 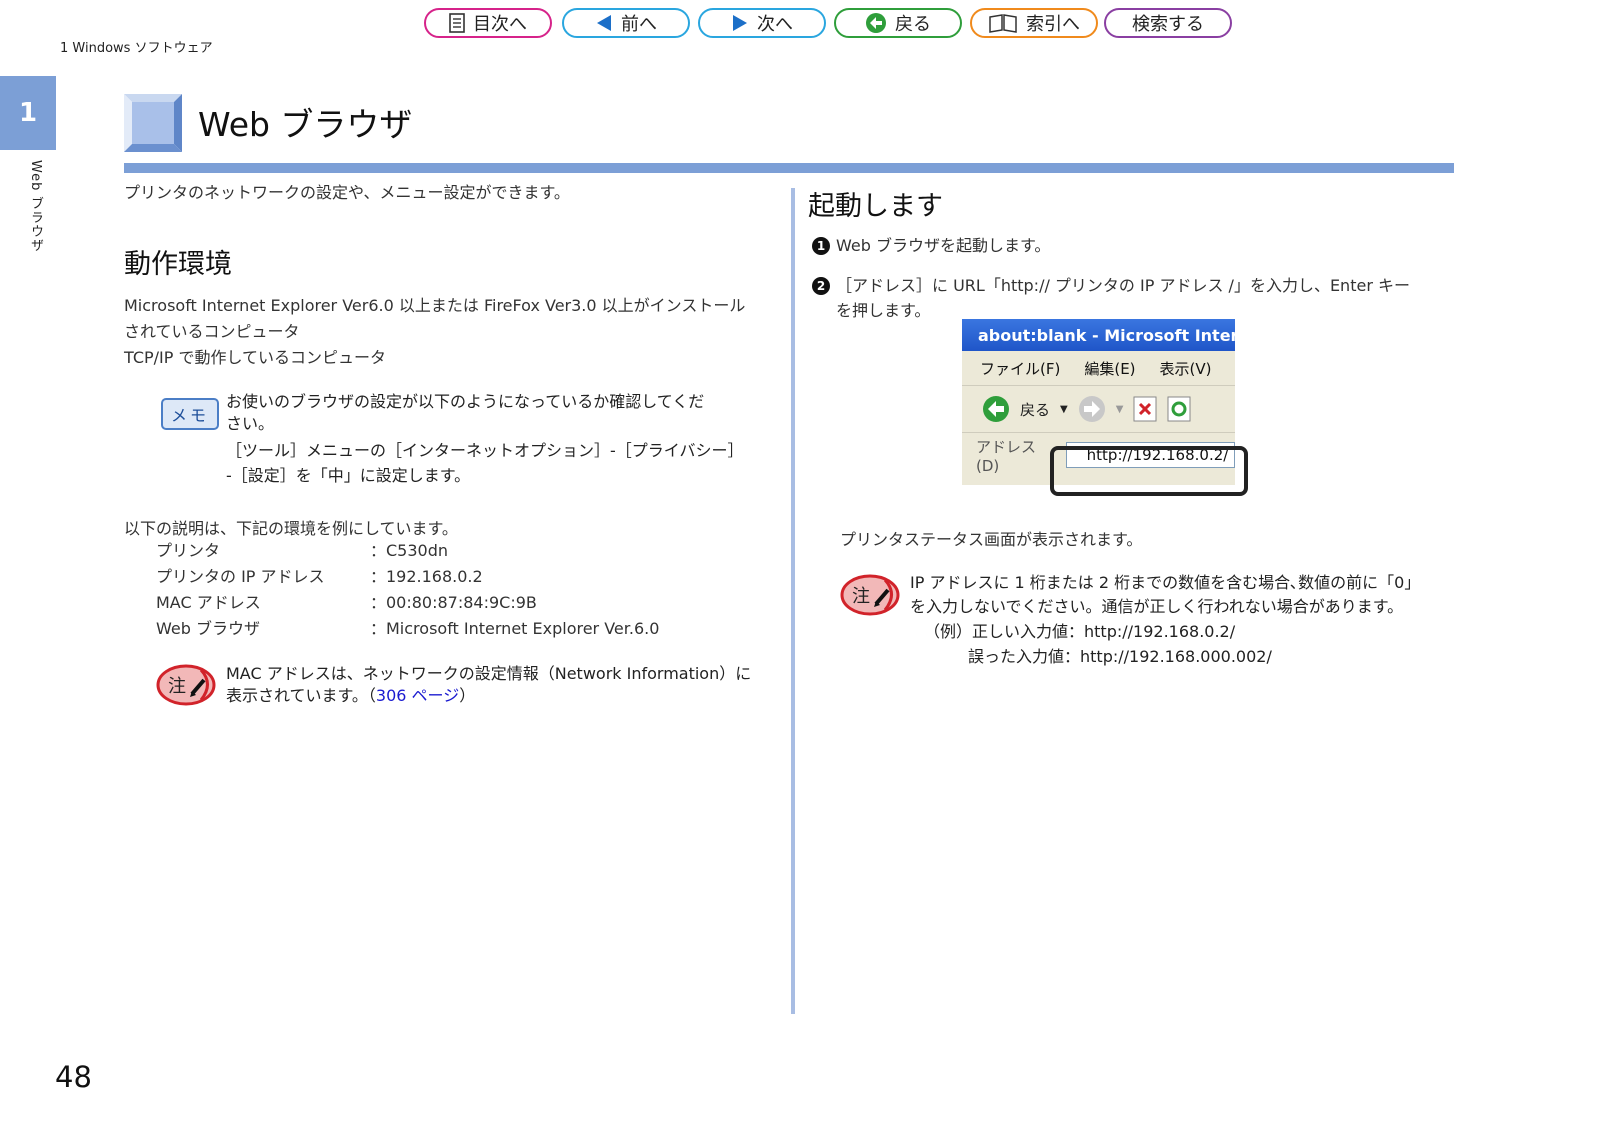 What do you see at coordinates (821, 246) in the screenshot?
I see `step-1-number: 1` at bounding box center [821, 246].